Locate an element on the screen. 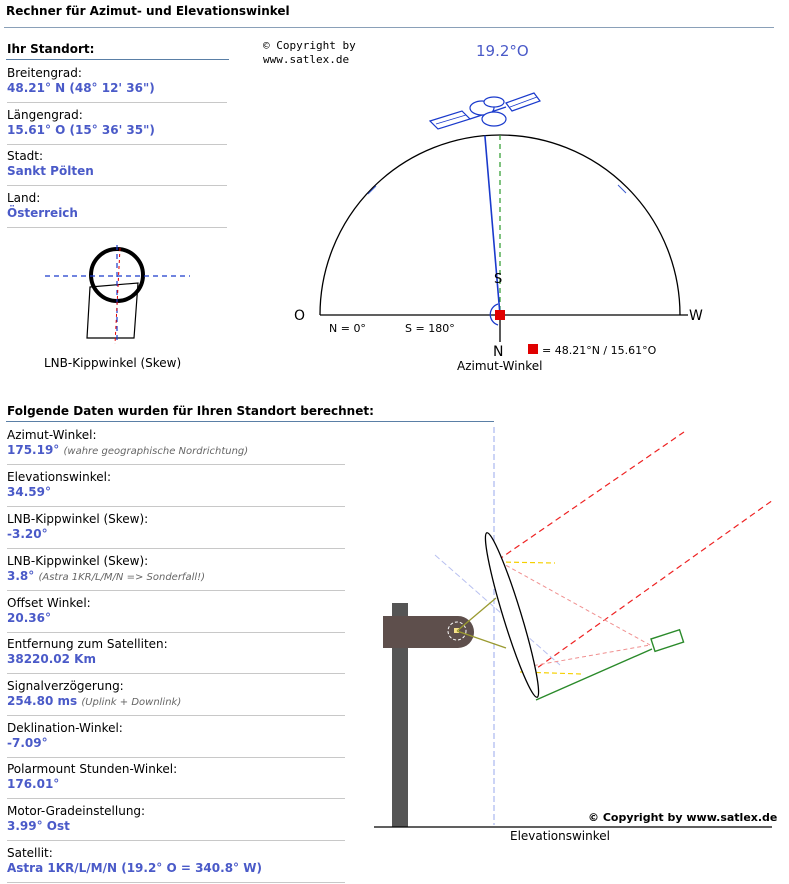 The height and width of the screenshot is (884, 789). elevation-caption: Elevationswinkel is located at coordinates (560, 836).